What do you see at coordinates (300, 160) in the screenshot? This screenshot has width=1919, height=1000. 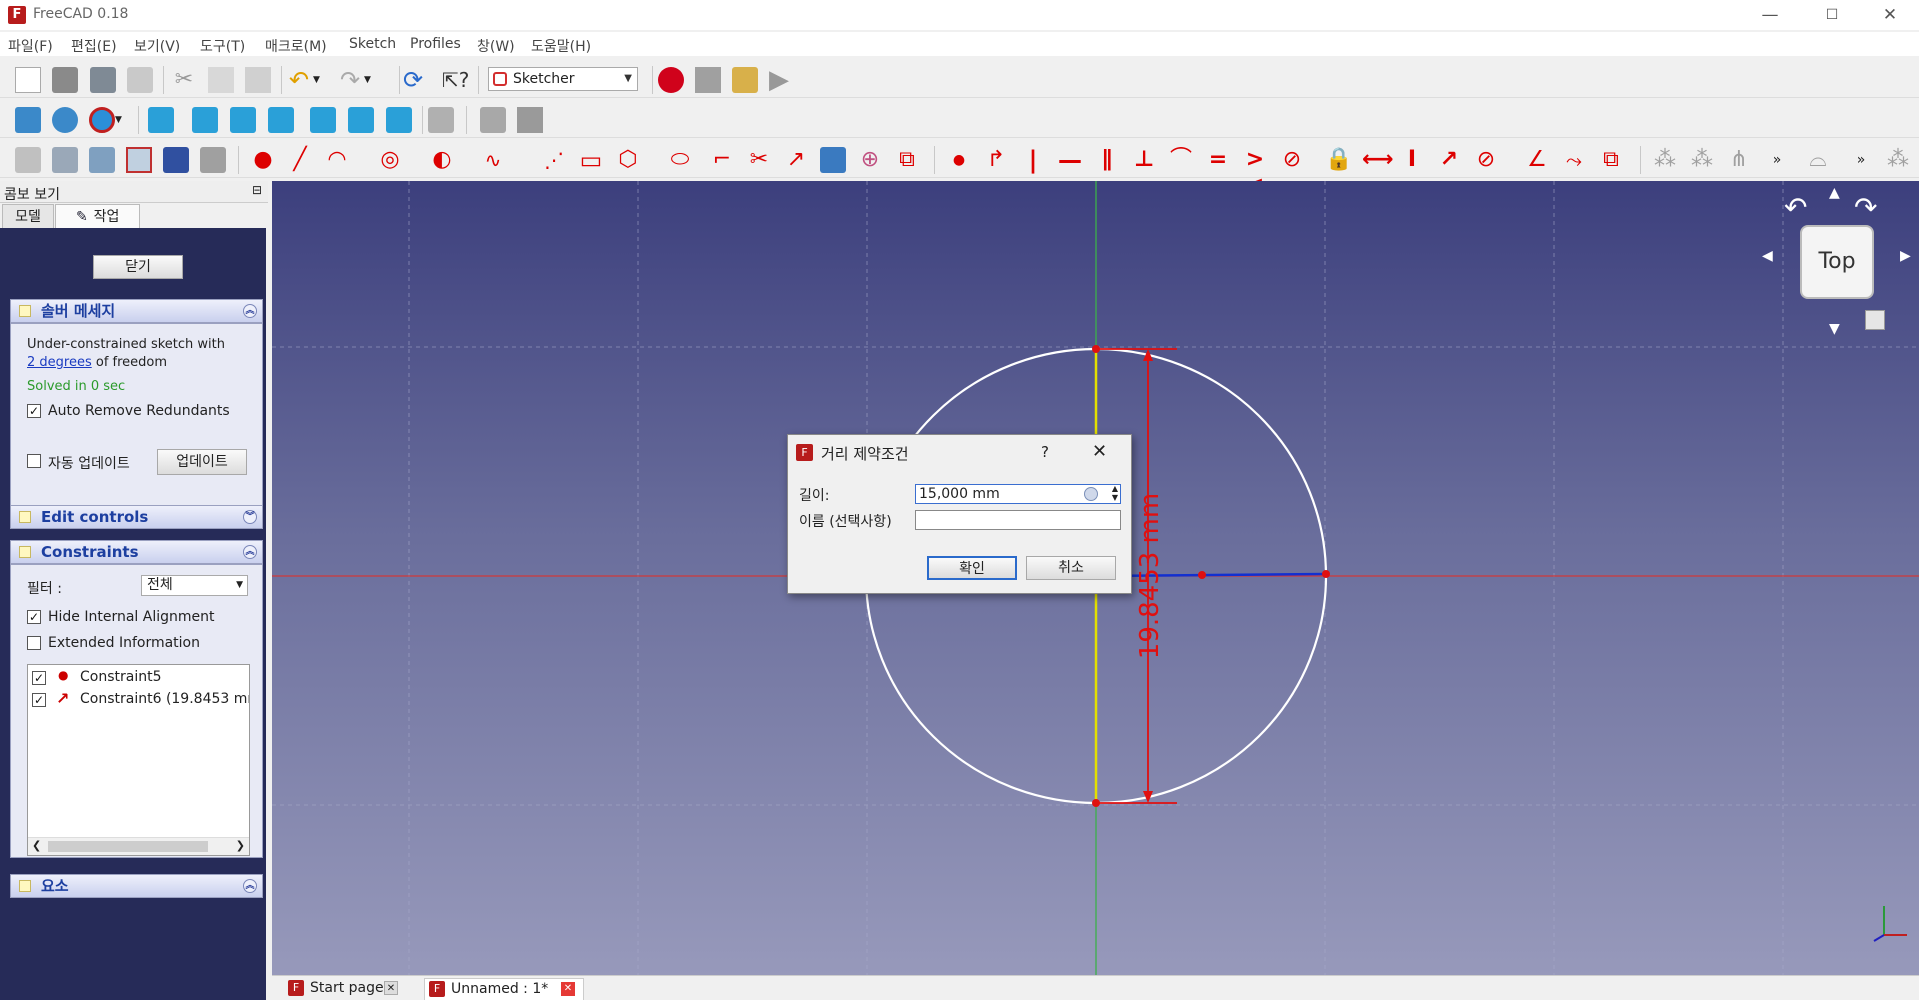 I see `line-tool-icon: ╱` at bounding box center [300, 160].